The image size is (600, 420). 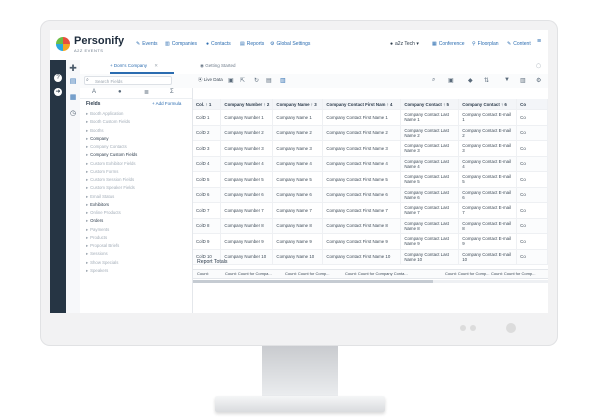 What do you see at coordinates (430, 179) in the screenshot?
I see `table-cell: Company Contact Last Name 5` at bounding box center [430, 179].